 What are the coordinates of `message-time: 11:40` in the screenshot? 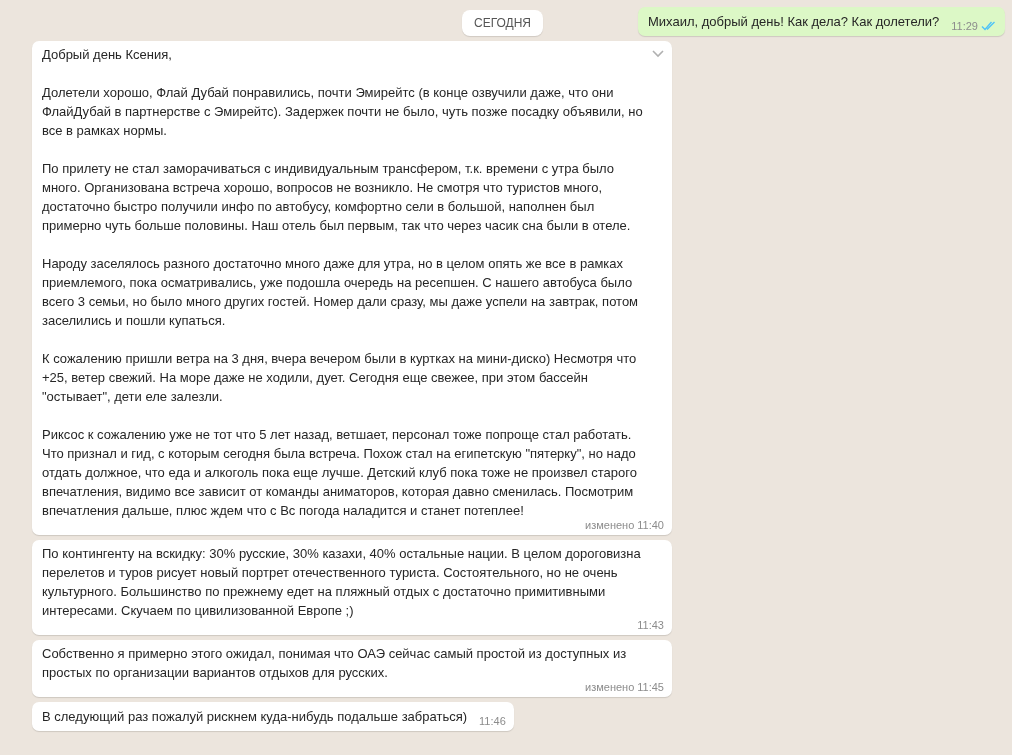 It's located at (650, 525).